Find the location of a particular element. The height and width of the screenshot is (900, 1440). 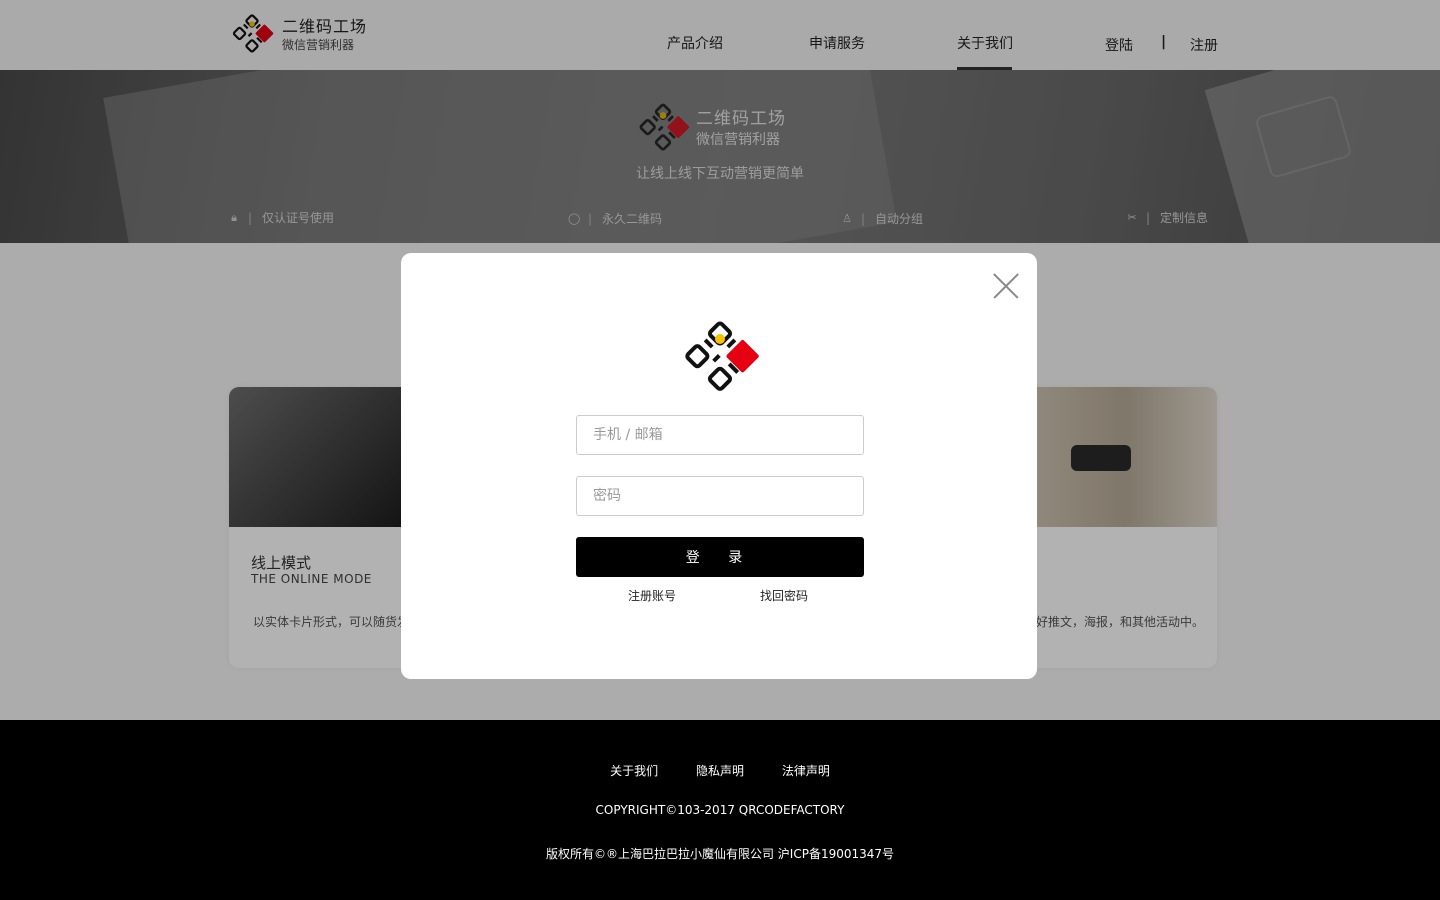

footer-links: 关于我们 隐私声明 法律声明 is located at coordinates (720, 770).